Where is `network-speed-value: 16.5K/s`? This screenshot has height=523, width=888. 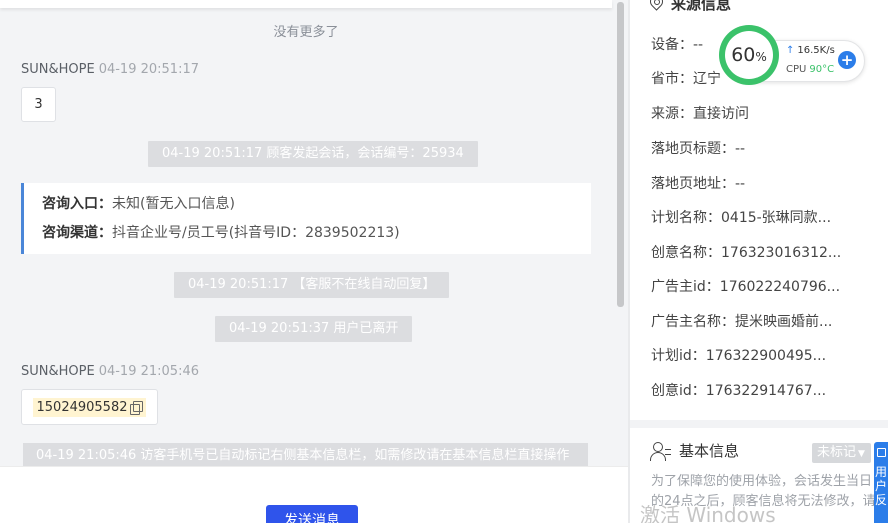 network-speed-value: 16.5K/s is located at coordinates (816, 50).